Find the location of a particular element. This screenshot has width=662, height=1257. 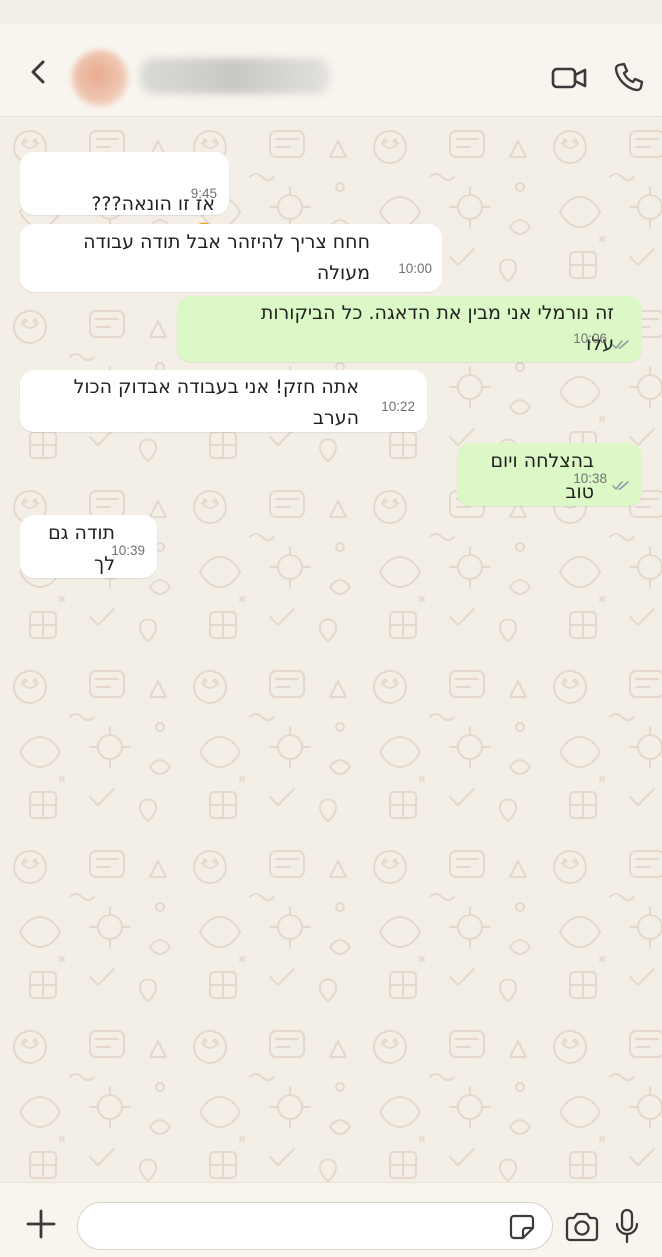

message-bubble-incoming: אז זו הונאה??? 9:45 is located at coordinates (124, 198).